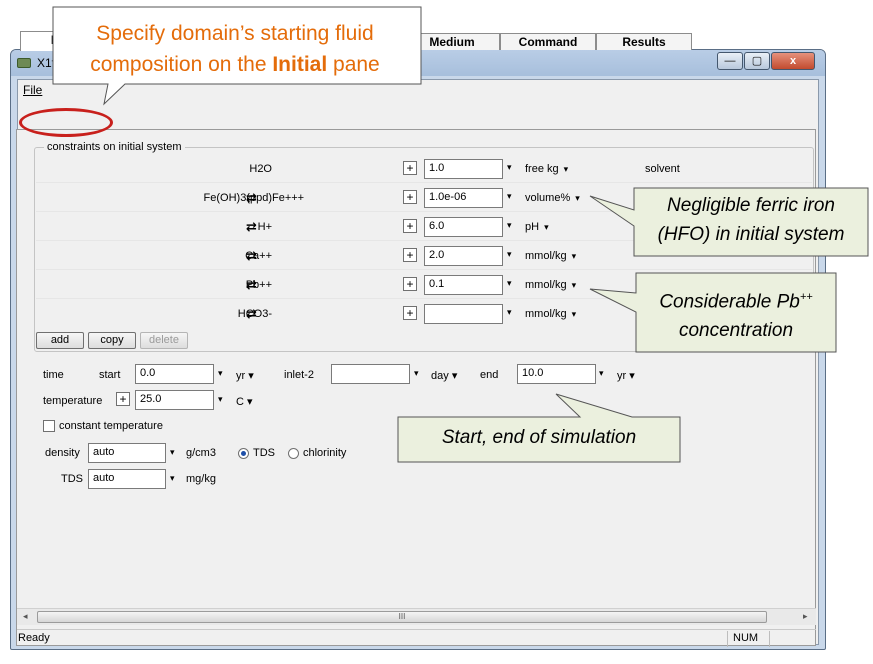 This screenshot has width=873, height=664. I want to click on callout-initial-bold: Initial, so click(300, 64).